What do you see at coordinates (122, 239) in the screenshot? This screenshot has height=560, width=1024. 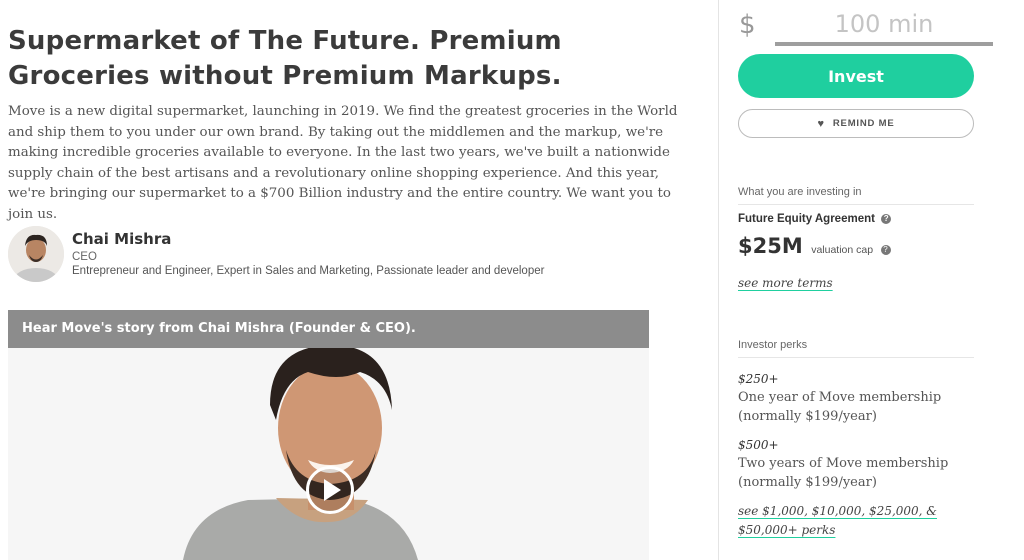 I see `founder-name: Chai Mishra` at bounding box center [122, 239].